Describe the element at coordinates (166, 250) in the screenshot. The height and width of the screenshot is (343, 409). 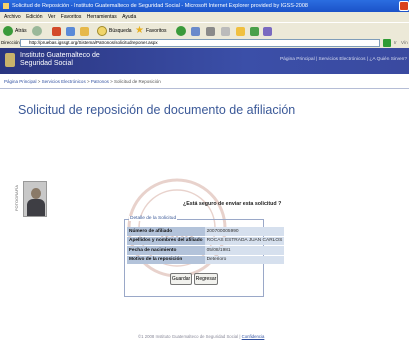
I see `birth-date-label: Fecha de nacimiento` at that location.